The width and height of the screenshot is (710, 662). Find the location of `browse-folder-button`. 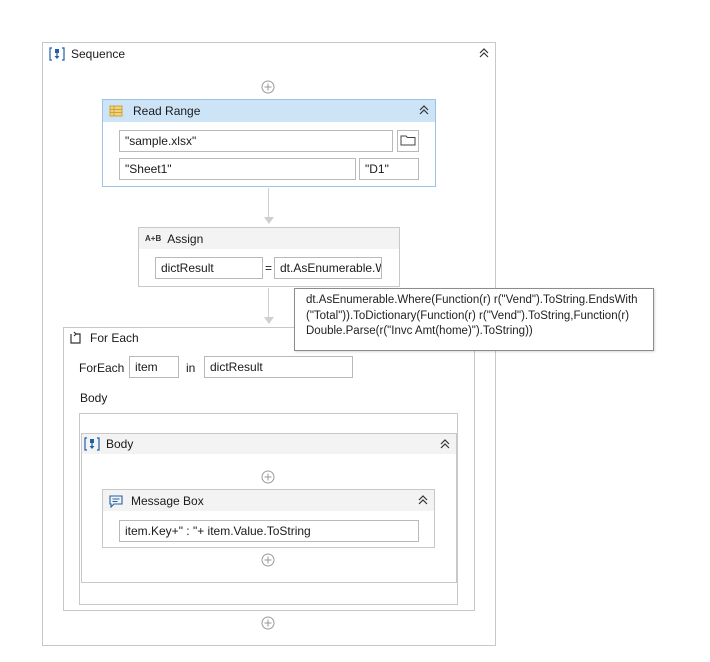

browse-folder-button is located at coordinates (408, 141).